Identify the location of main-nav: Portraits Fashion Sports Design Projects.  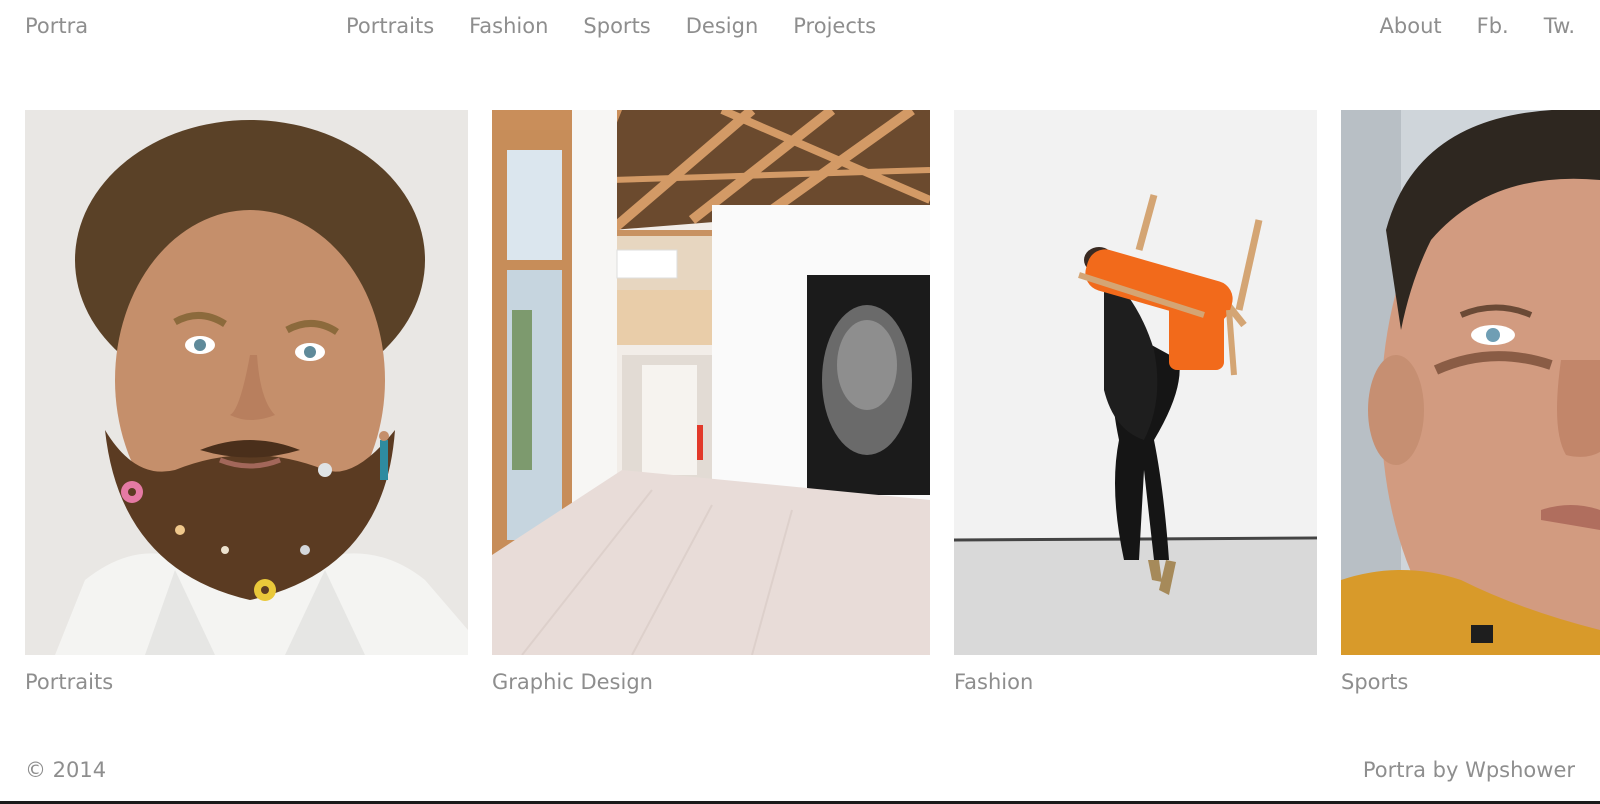
(611, 26).